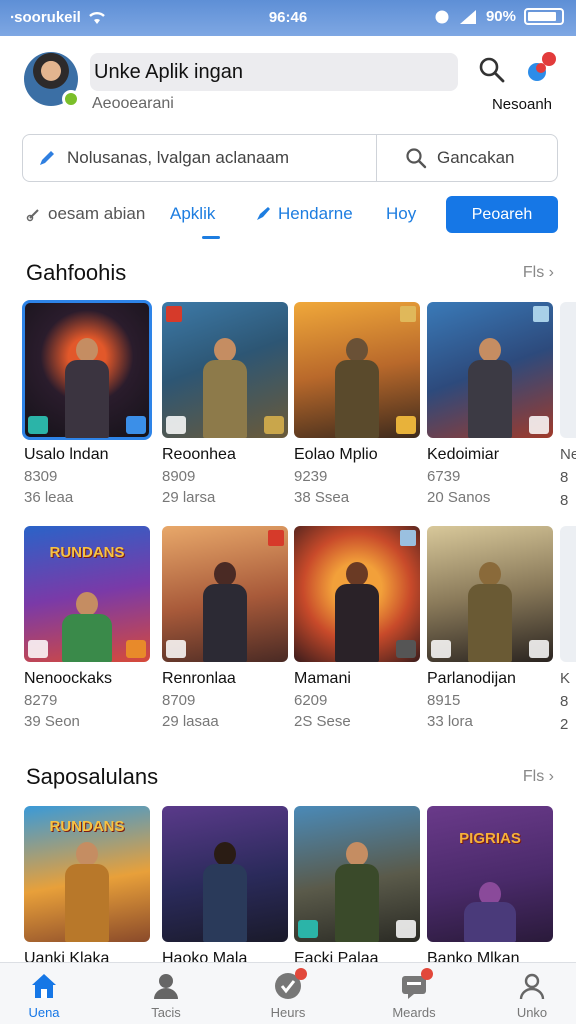 This screenshot has height=1024, width=576. Describe the element at coordinates (336, 454) in the screenshot. I see `game-name: Eolao Mplio` at that location.